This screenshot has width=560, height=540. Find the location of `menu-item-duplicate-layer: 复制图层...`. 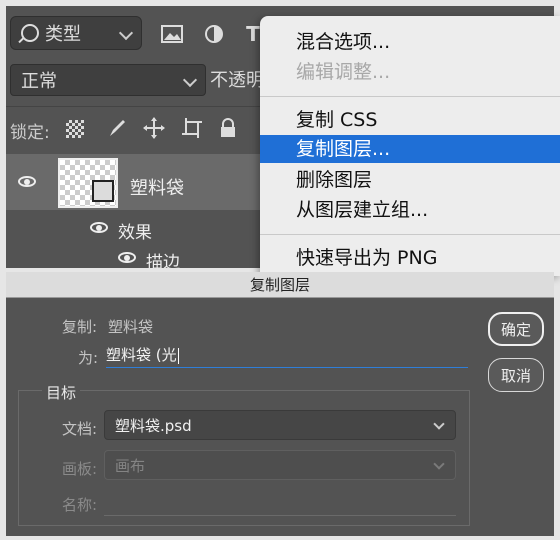

menu-item-duplicate-layer: 复制图层... is located at coordinates (410, 149).